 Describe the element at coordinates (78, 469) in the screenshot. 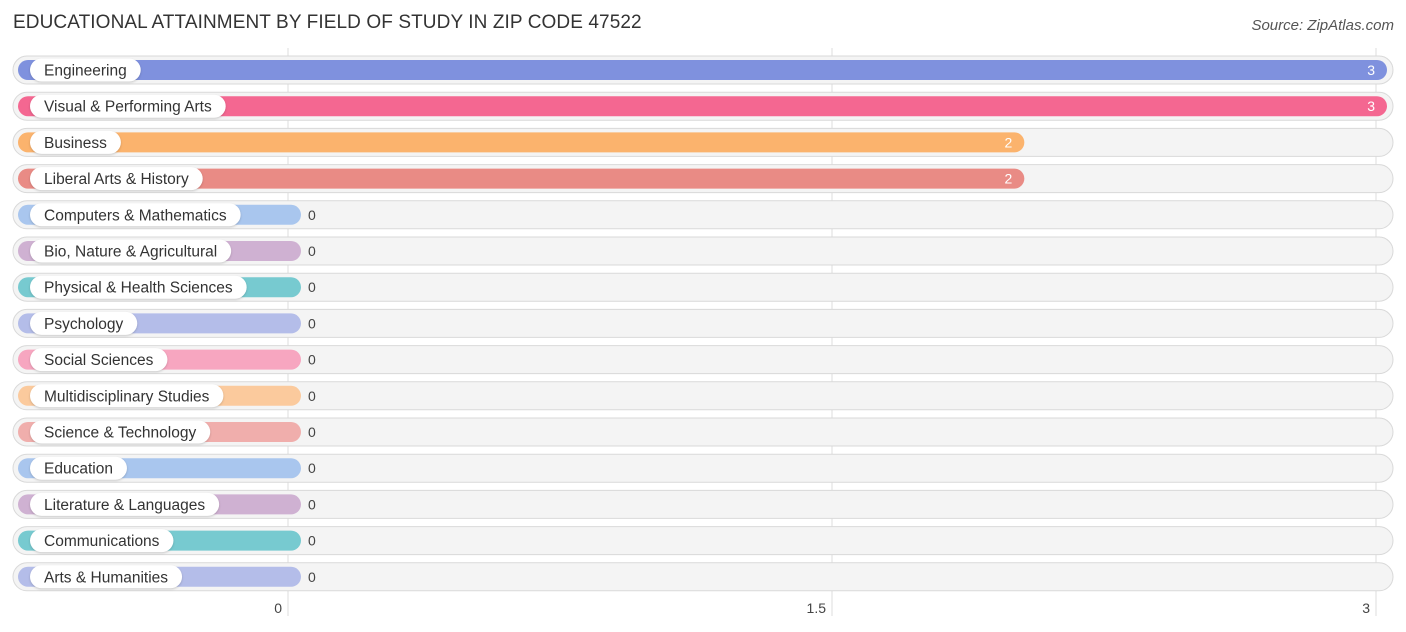

I see `category-label: Education` at that location.